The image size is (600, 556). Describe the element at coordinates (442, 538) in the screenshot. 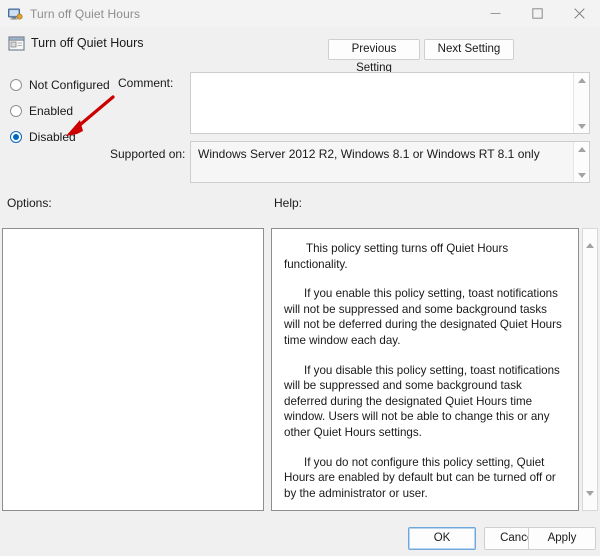

I see `ok-button: OK` at that location.